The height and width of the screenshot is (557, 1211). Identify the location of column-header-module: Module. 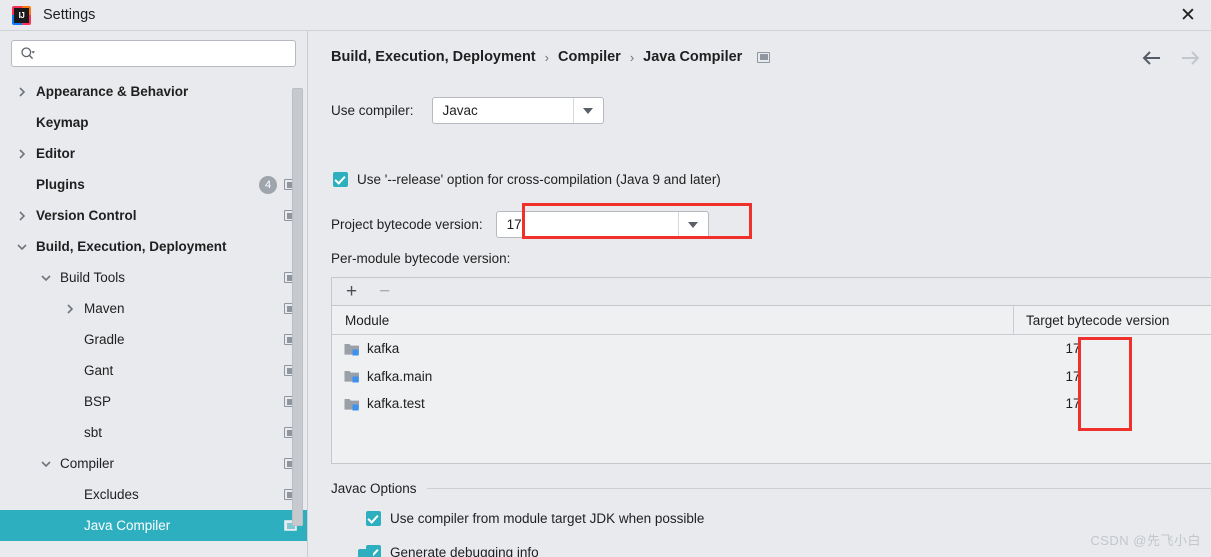
(673, 320).